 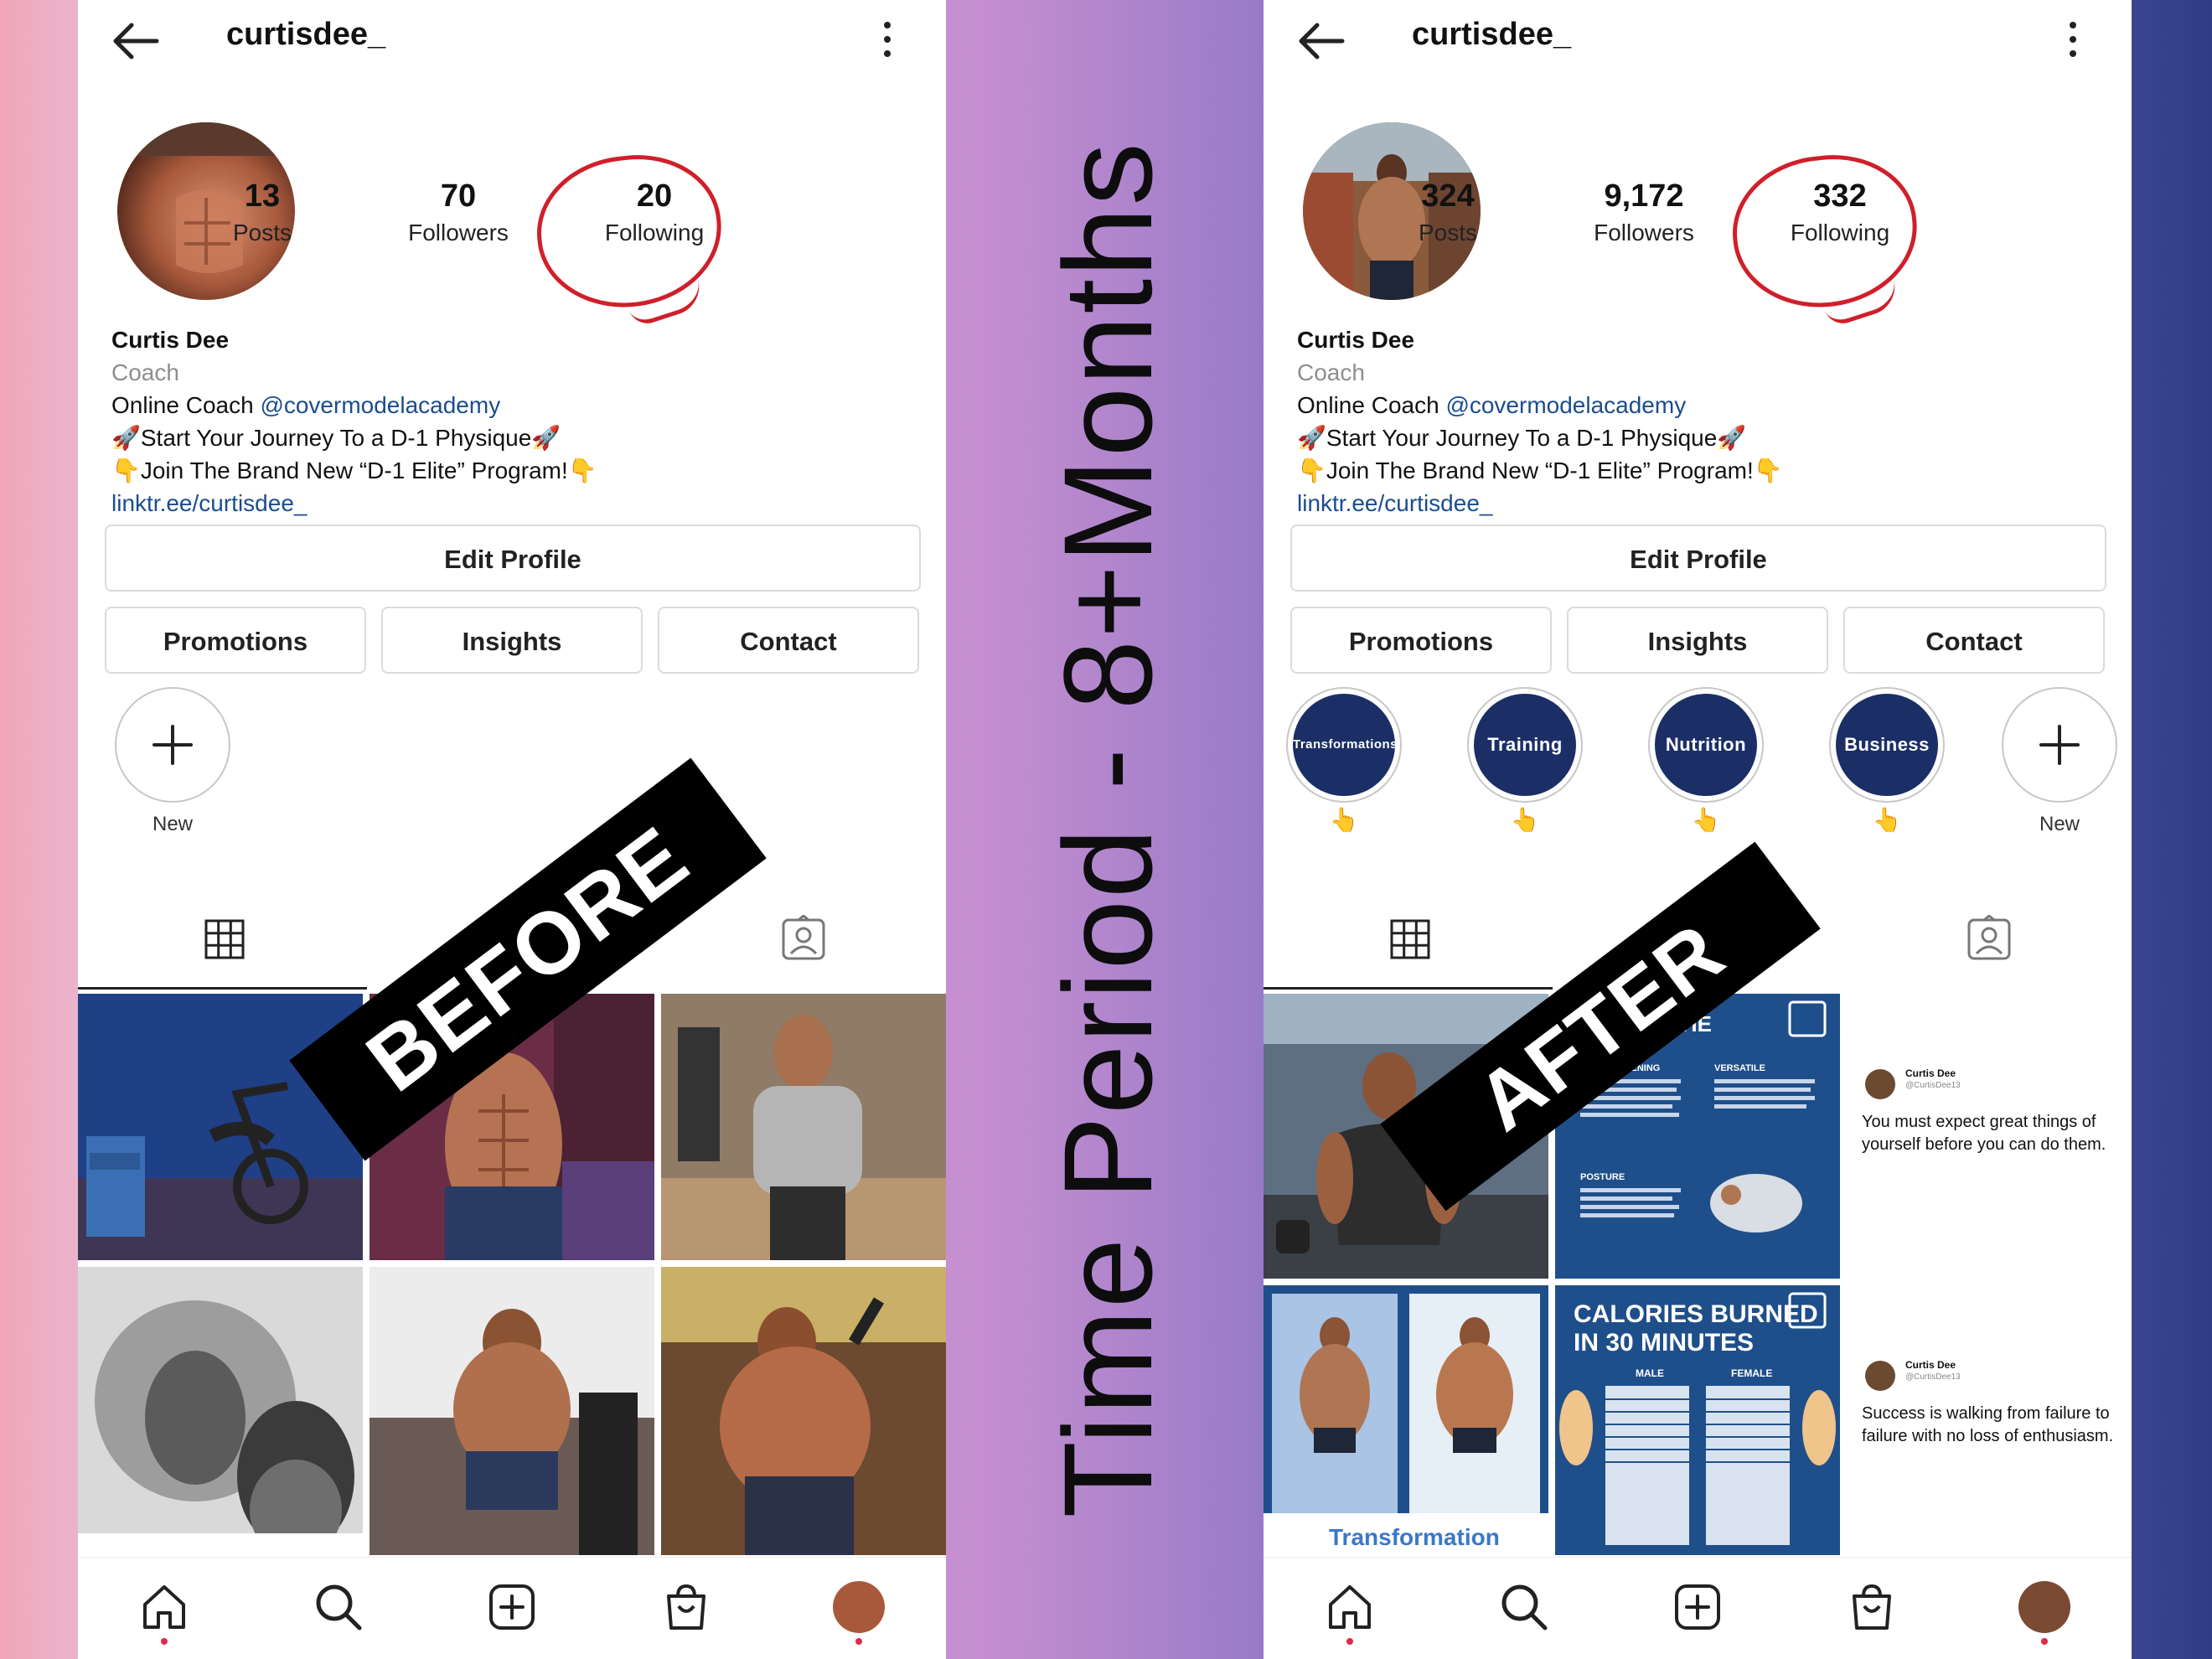 I want to click on bio-line-1: Online Coach @covermodelacademy, so click(x=306, y=405).